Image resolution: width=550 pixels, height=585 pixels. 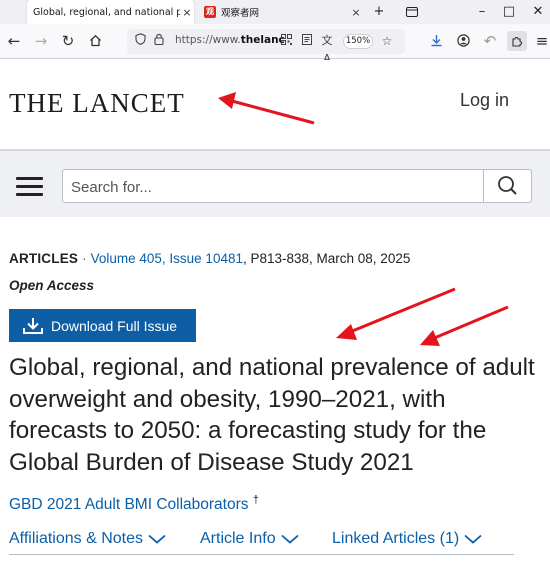 I want to click on download-full-issue-button: Download Full Issue, so click(x=102, y=325).